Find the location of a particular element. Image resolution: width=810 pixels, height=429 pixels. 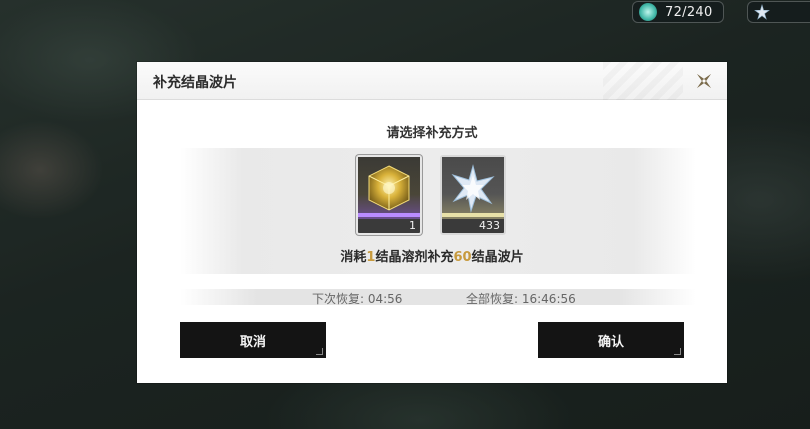

item-crystal-solvent: 1 is located at coordinates (389, 195).